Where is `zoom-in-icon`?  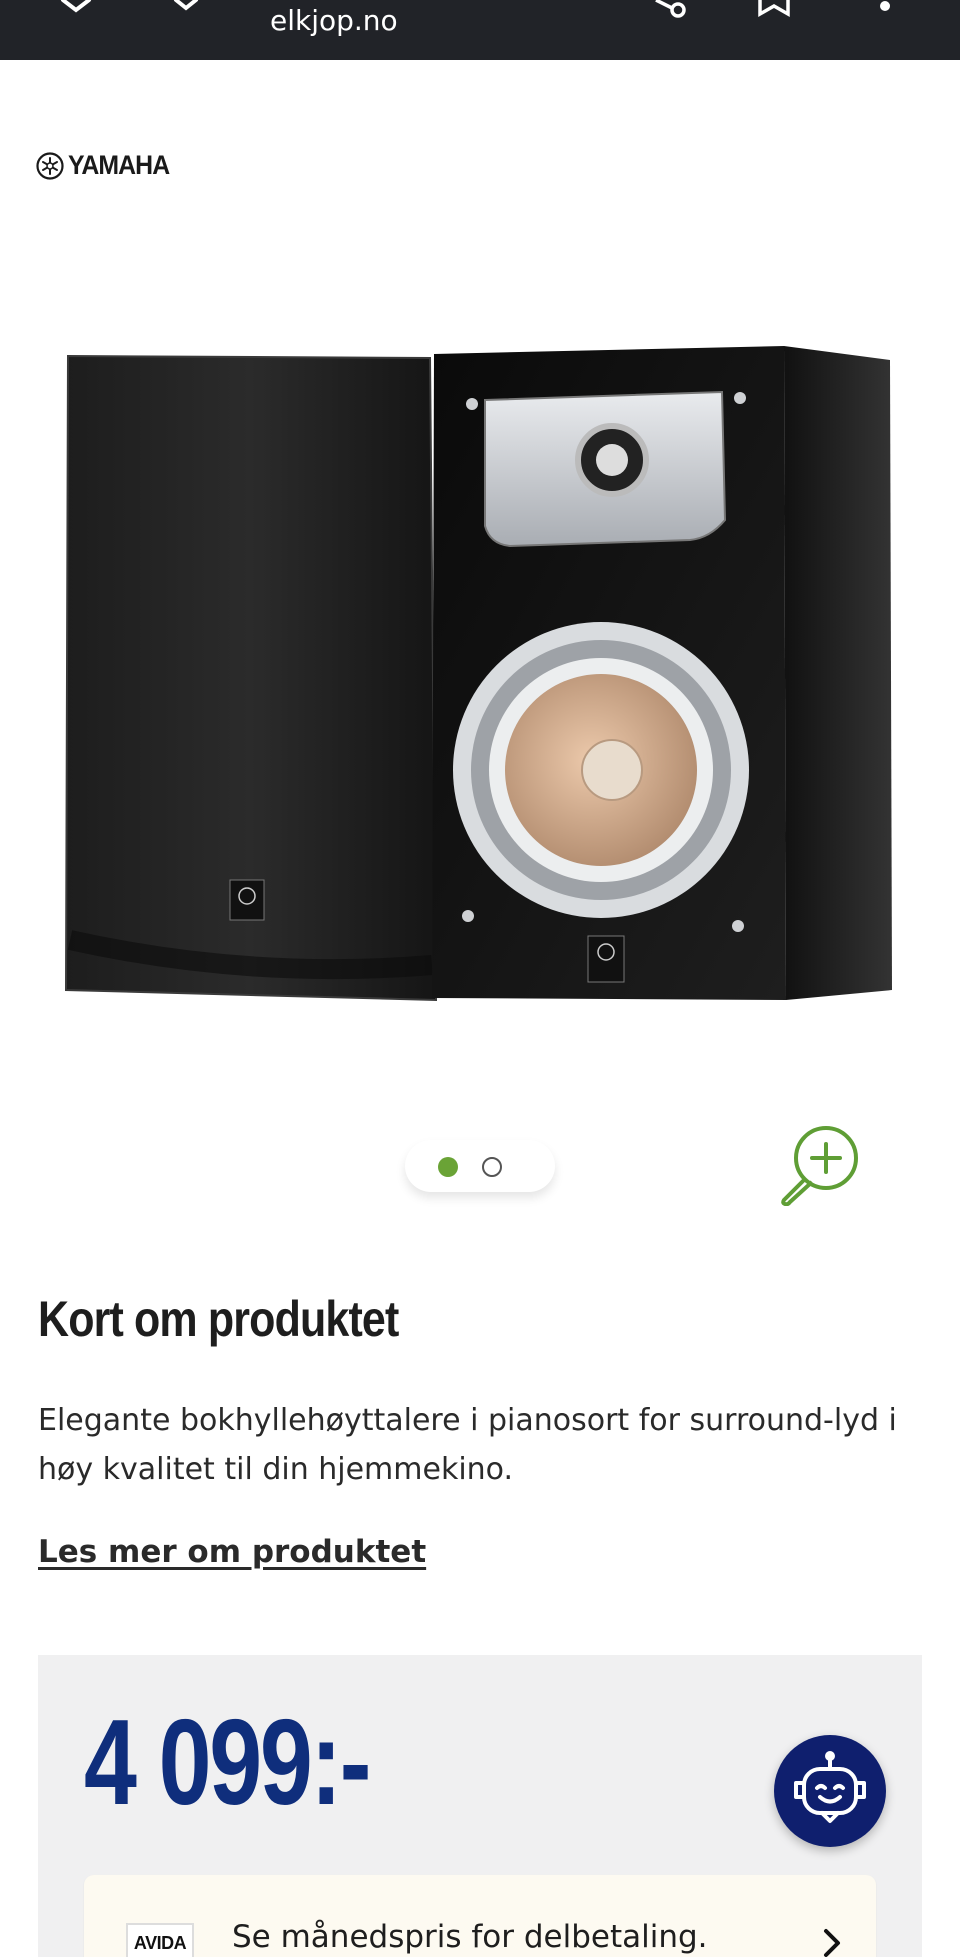
zoom-in-icon is located at coordinates (820, 1164).